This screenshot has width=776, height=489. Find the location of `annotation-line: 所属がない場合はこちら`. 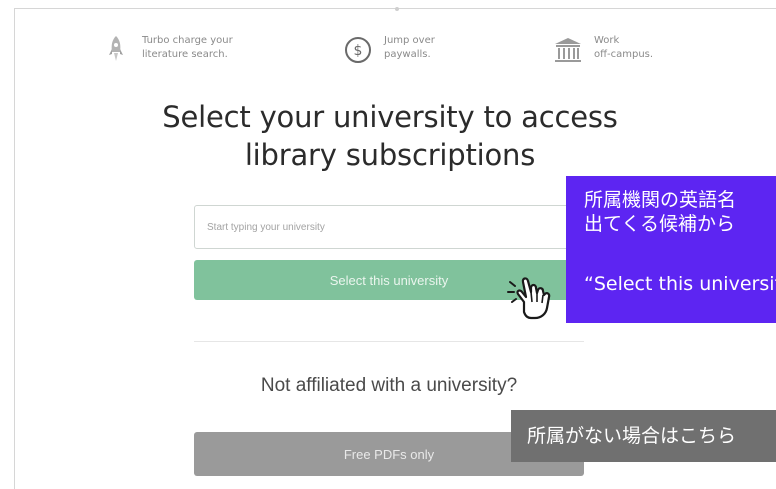

annotation-line: 所属がない場合はこちら is located at coordinates (632, 436).